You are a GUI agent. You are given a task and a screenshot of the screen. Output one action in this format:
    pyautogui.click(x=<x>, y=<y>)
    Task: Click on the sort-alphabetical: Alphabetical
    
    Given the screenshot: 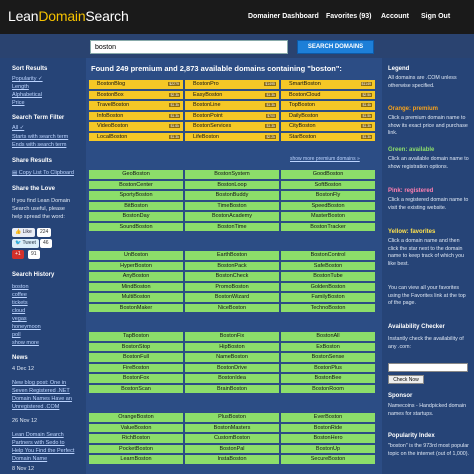 What is the action you would take?
    pyautogui.click(x=27, y=95)
    